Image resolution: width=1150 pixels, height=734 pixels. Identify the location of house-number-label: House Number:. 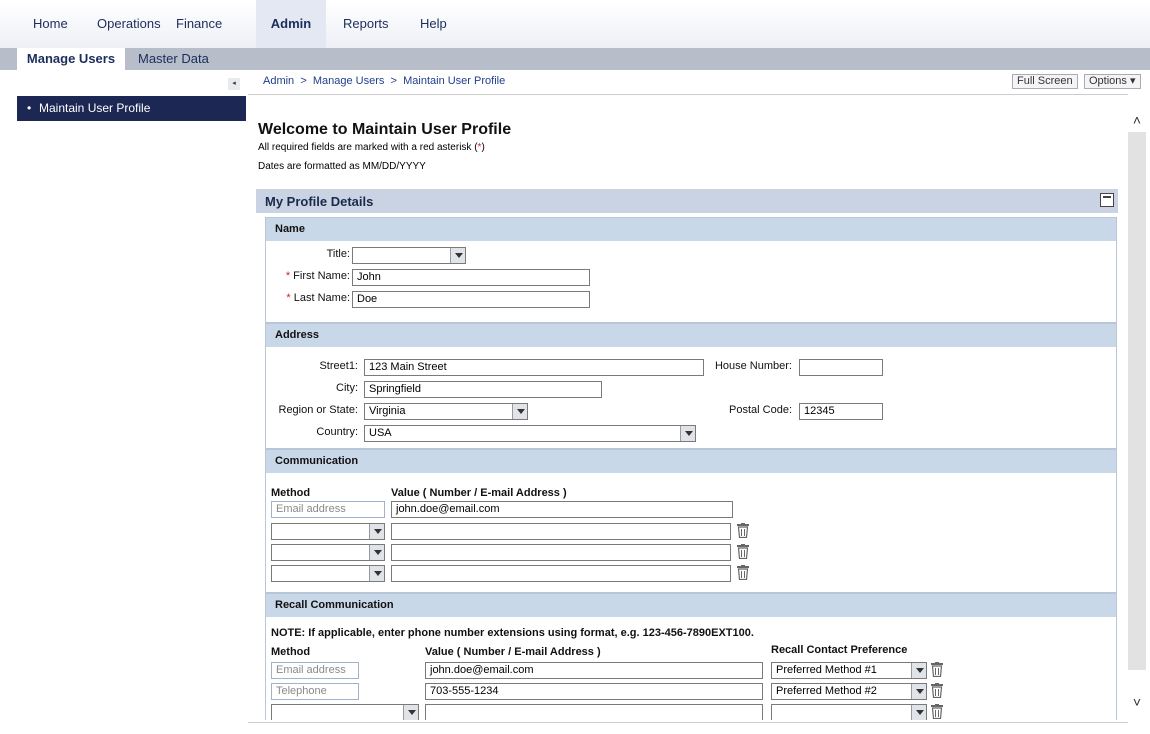
(753, 366).